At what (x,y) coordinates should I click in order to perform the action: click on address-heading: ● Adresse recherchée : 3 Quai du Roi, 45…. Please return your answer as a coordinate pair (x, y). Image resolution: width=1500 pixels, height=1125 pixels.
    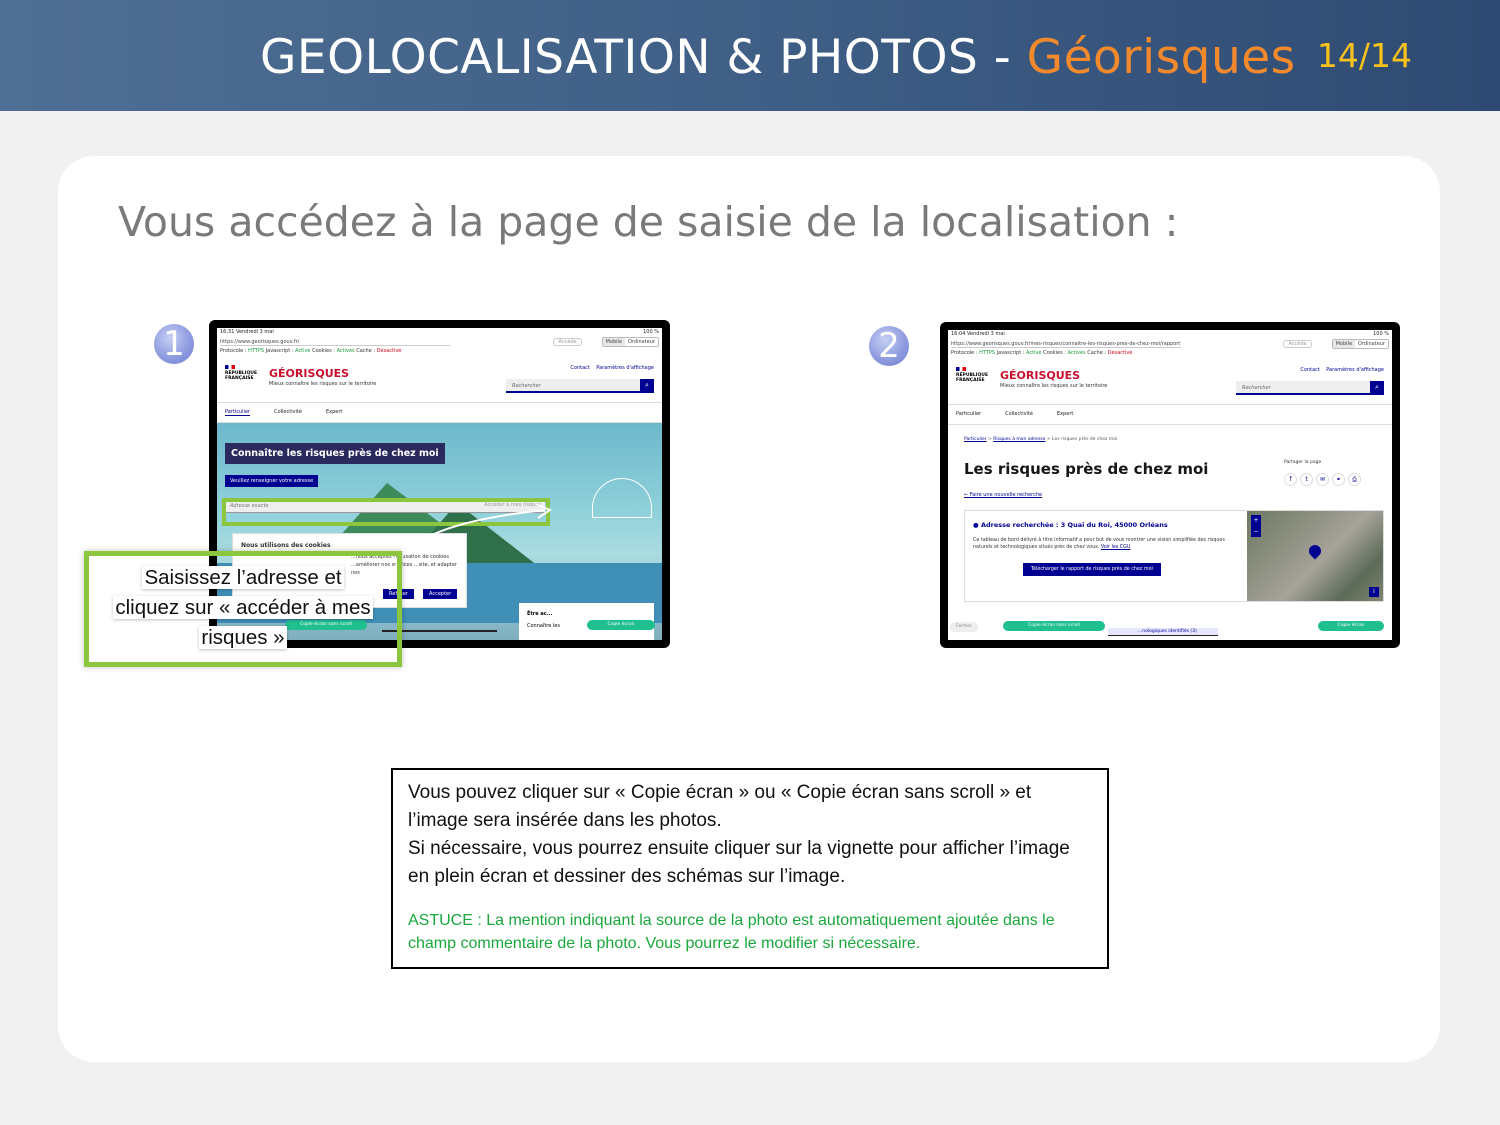
    Looking at the image, I should click on (1070, 525).